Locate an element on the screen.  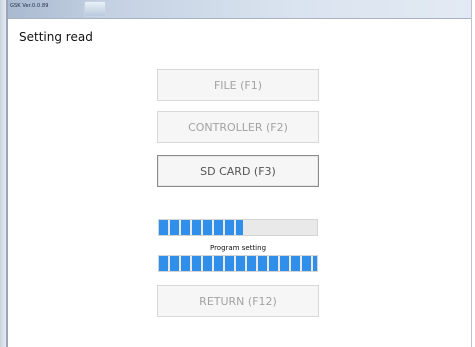
page-title: Setting read is located at coordinates (56, 37).